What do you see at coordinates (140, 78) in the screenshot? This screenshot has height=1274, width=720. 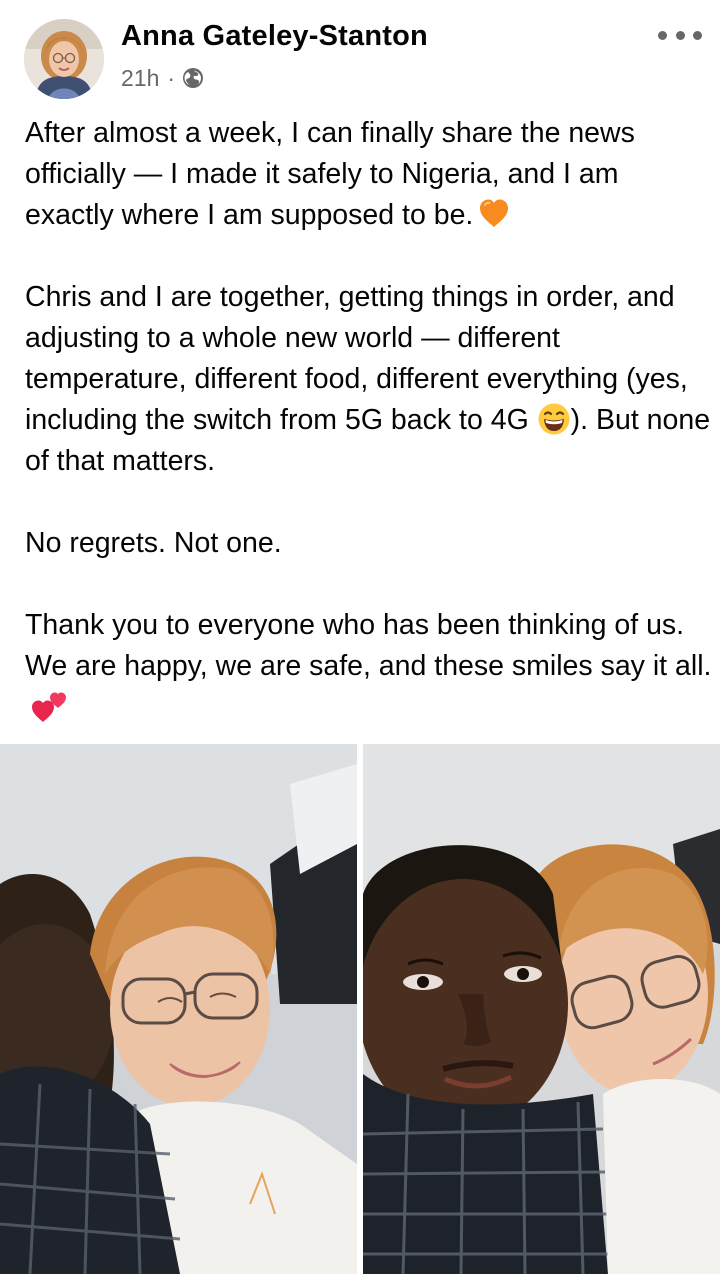 I see `post-timestamp: 21h` at bounding box center [140, 78].